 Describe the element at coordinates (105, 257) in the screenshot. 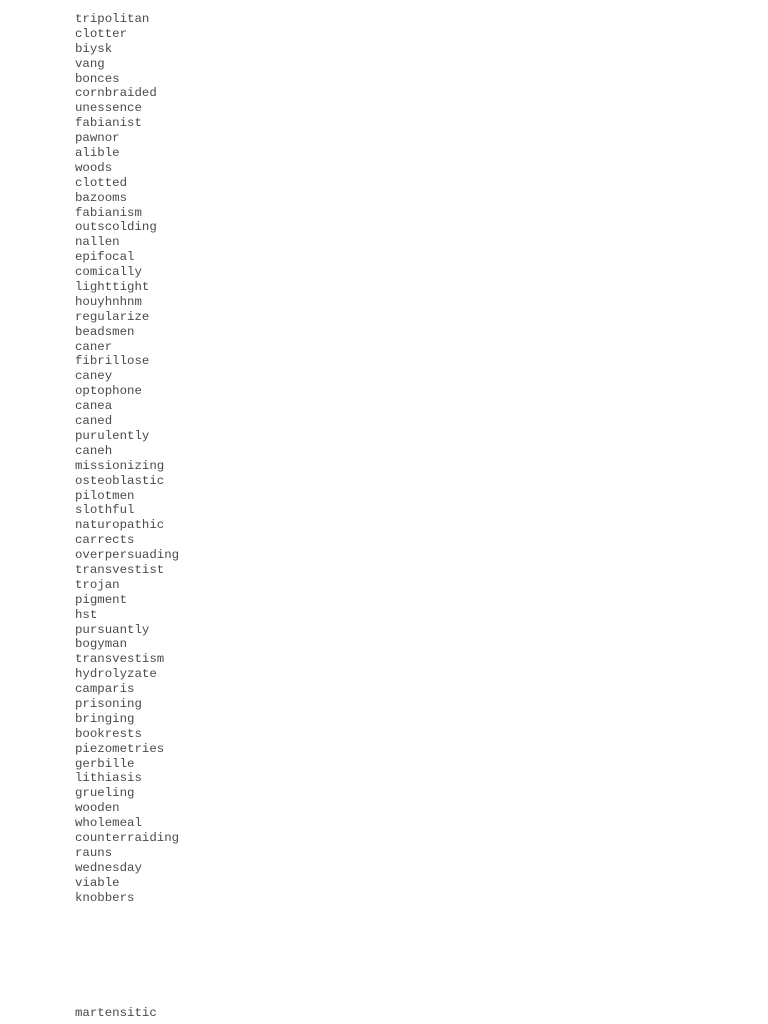

I see `word-item: epifocal` at that location.